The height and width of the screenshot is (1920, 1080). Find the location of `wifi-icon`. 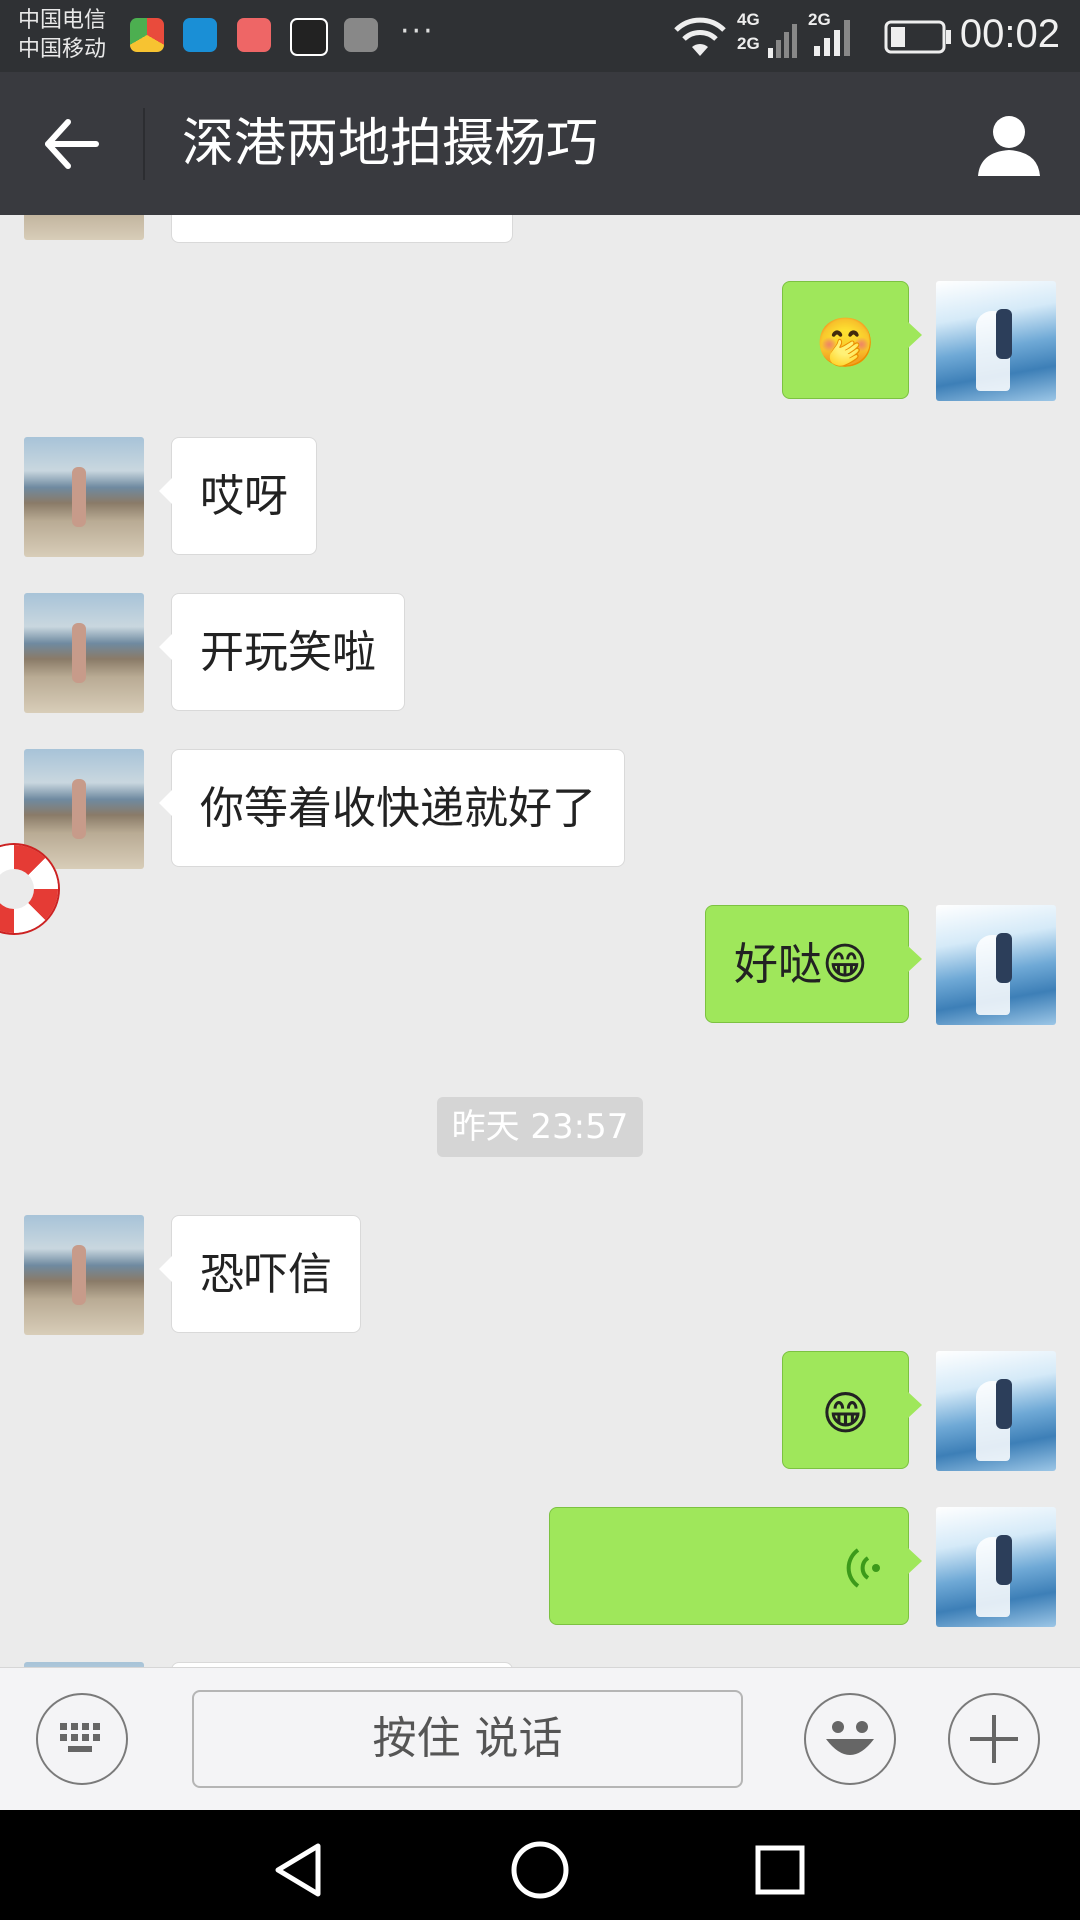

wifi-icon is located at coordinates (700, 36).